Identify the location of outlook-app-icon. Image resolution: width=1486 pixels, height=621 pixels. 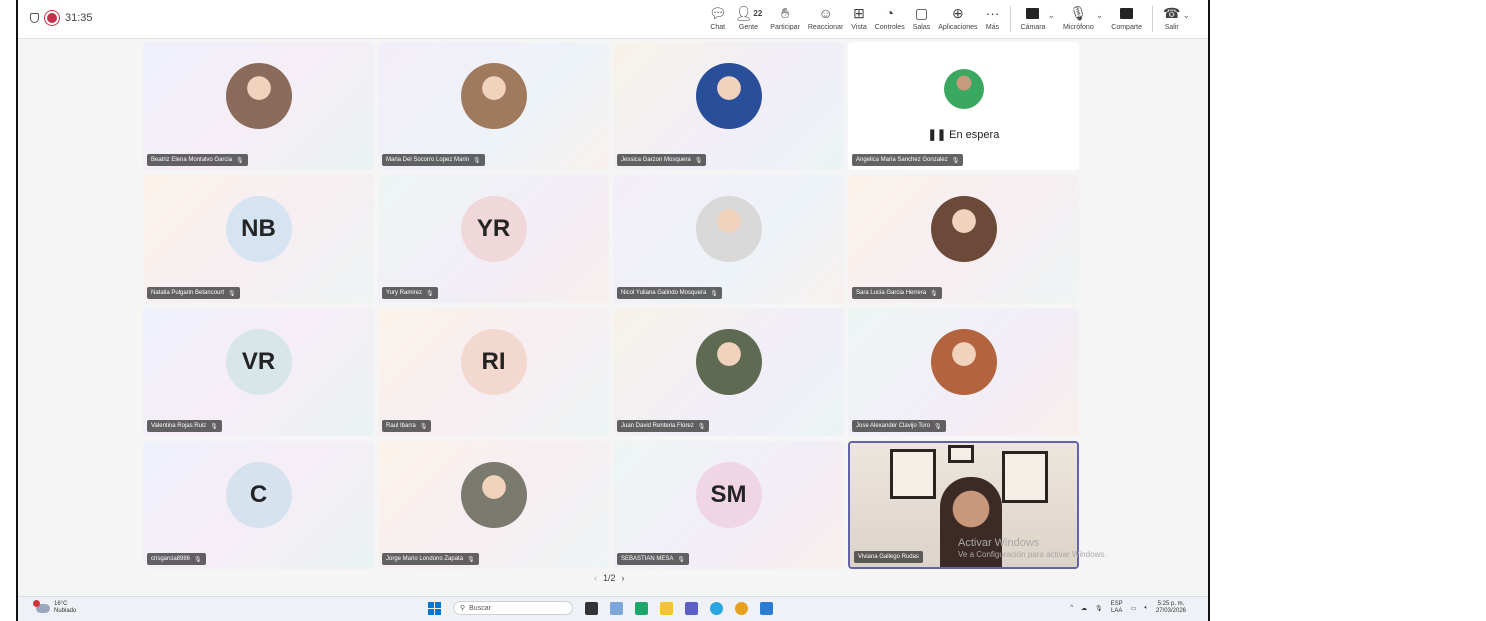
(766, 608).